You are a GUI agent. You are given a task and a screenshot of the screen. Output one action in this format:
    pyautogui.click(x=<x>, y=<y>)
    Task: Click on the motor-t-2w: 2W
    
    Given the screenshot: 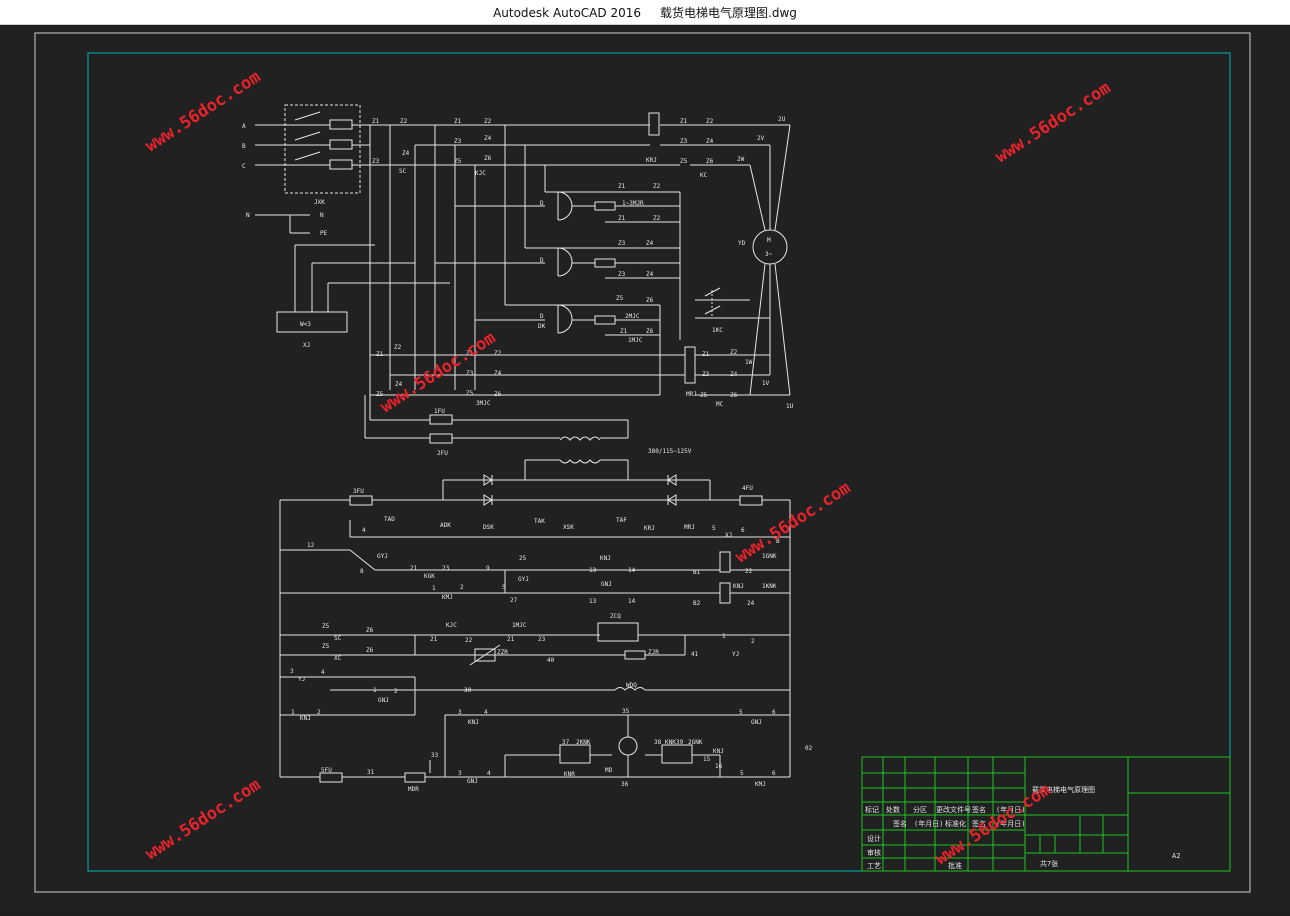 What is the action you would take?
    pyautogui.click(x=741, y=159)
    